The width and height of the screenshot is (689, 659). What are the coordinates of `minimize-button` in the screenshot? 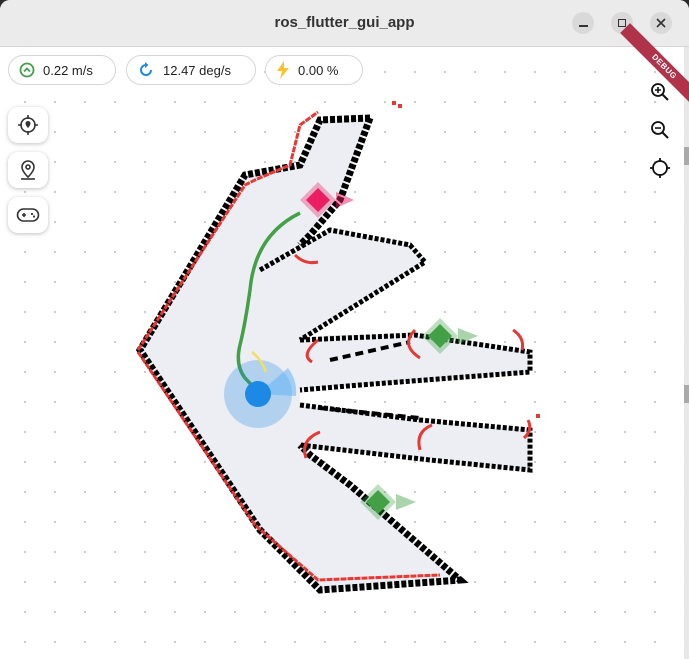 It's located at (583, 23).